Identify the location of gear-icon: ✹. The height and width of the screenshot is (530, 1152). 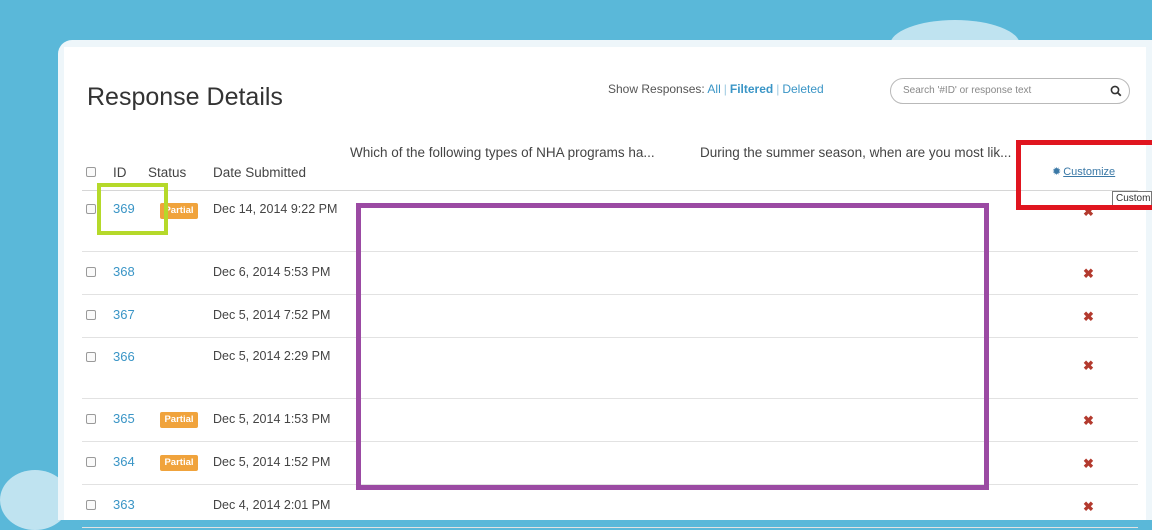
(1057, 172).